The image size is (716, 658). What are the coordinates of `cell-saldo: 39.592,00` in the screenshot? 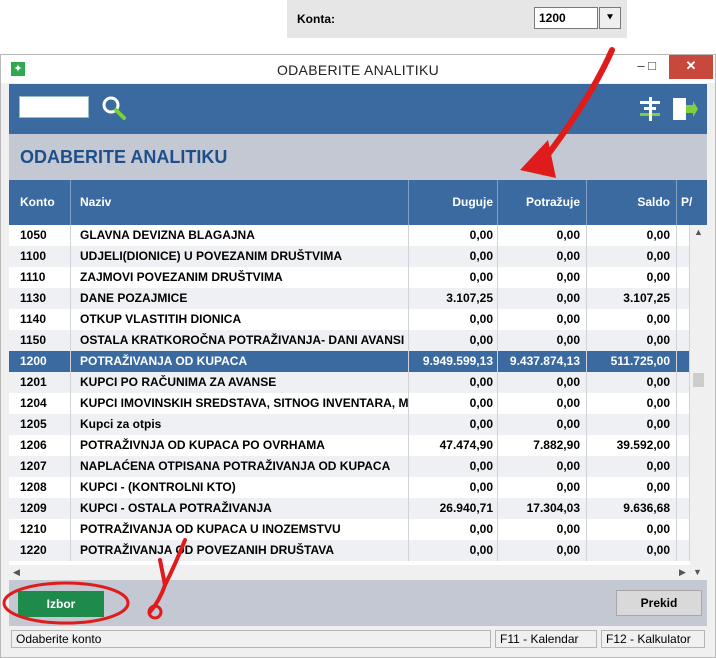 It's located at (632, 445).